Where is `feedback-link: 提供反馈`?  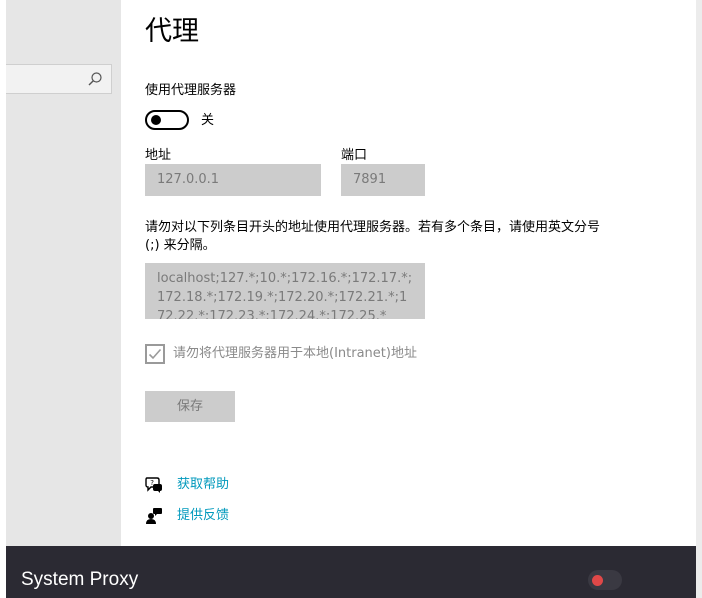
feedback-link: 提供反馈 is located at coordinates (203, 516).